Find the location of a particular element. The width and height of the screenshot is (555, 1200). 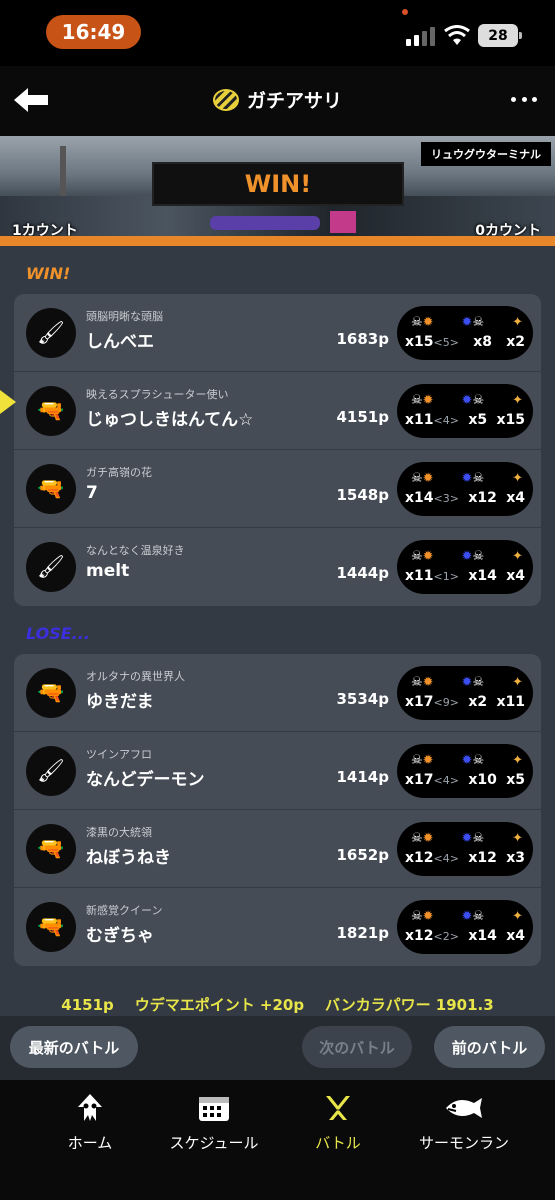

more-options-icon is located at coordinates (524, 99).